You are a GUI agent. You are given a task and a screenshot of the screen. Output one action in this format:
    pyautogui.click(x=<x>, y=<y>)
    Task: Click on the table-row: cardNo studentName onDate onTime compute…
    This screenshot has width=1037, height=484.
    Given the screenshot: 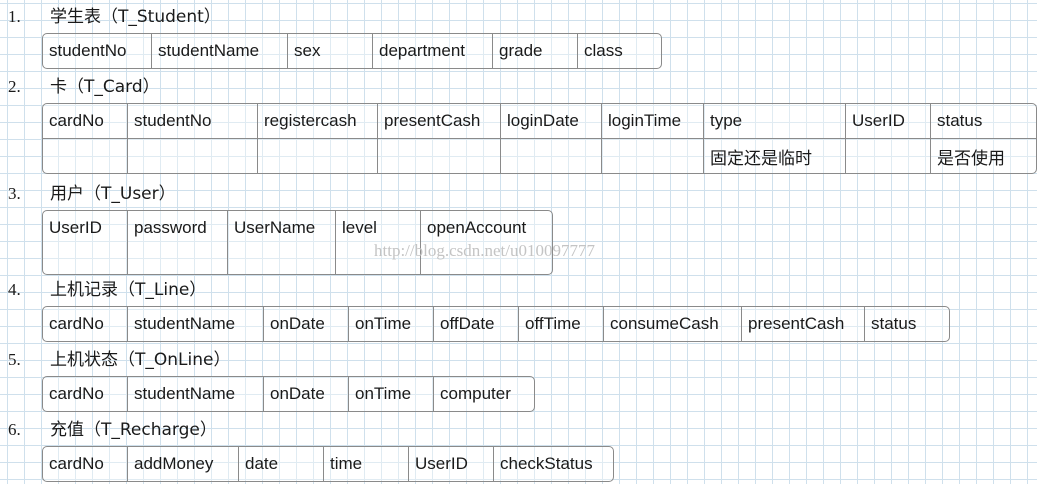 What is the action you would take?
    pyautogui.click(x=288, y=394)
    